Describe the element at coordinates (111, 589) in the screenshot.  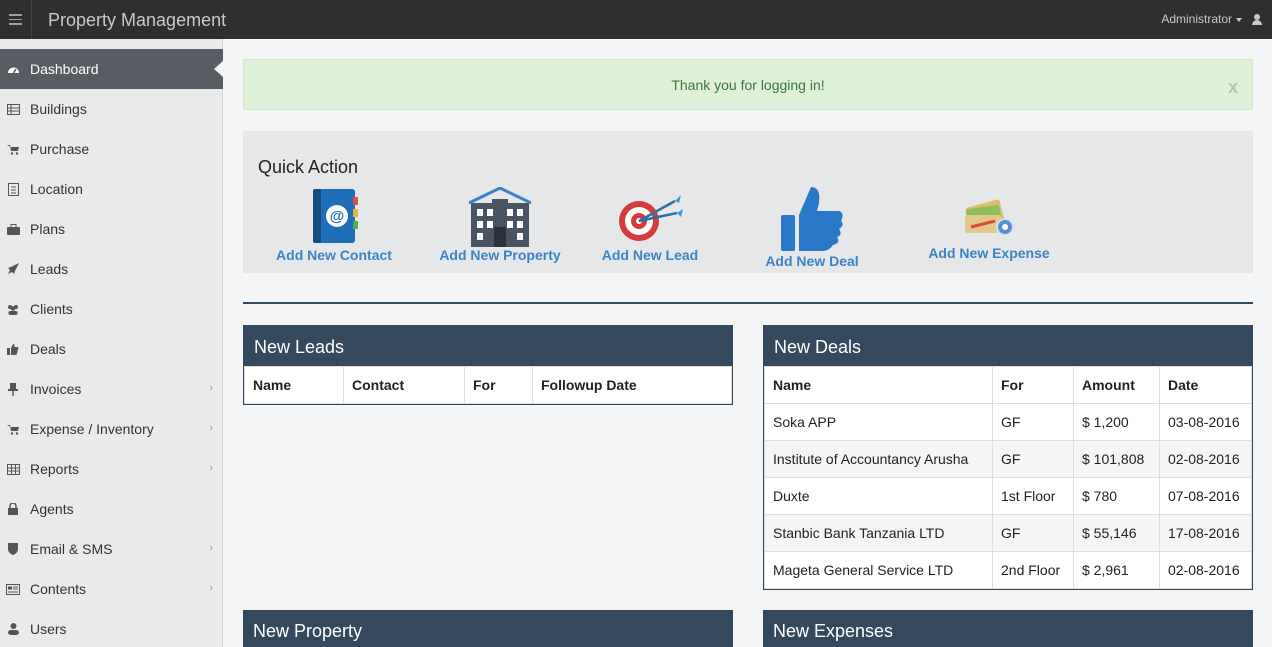
I see `sidebar-item-contents: Contents ›` at that location.